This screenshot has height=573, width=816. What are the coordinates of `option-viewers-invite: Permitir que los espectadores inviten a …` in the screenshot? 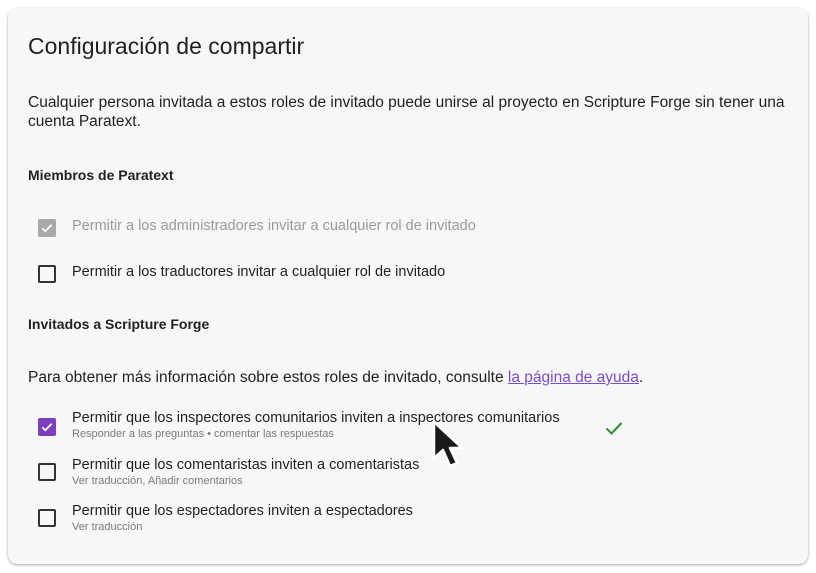 It's located at (338, 518).